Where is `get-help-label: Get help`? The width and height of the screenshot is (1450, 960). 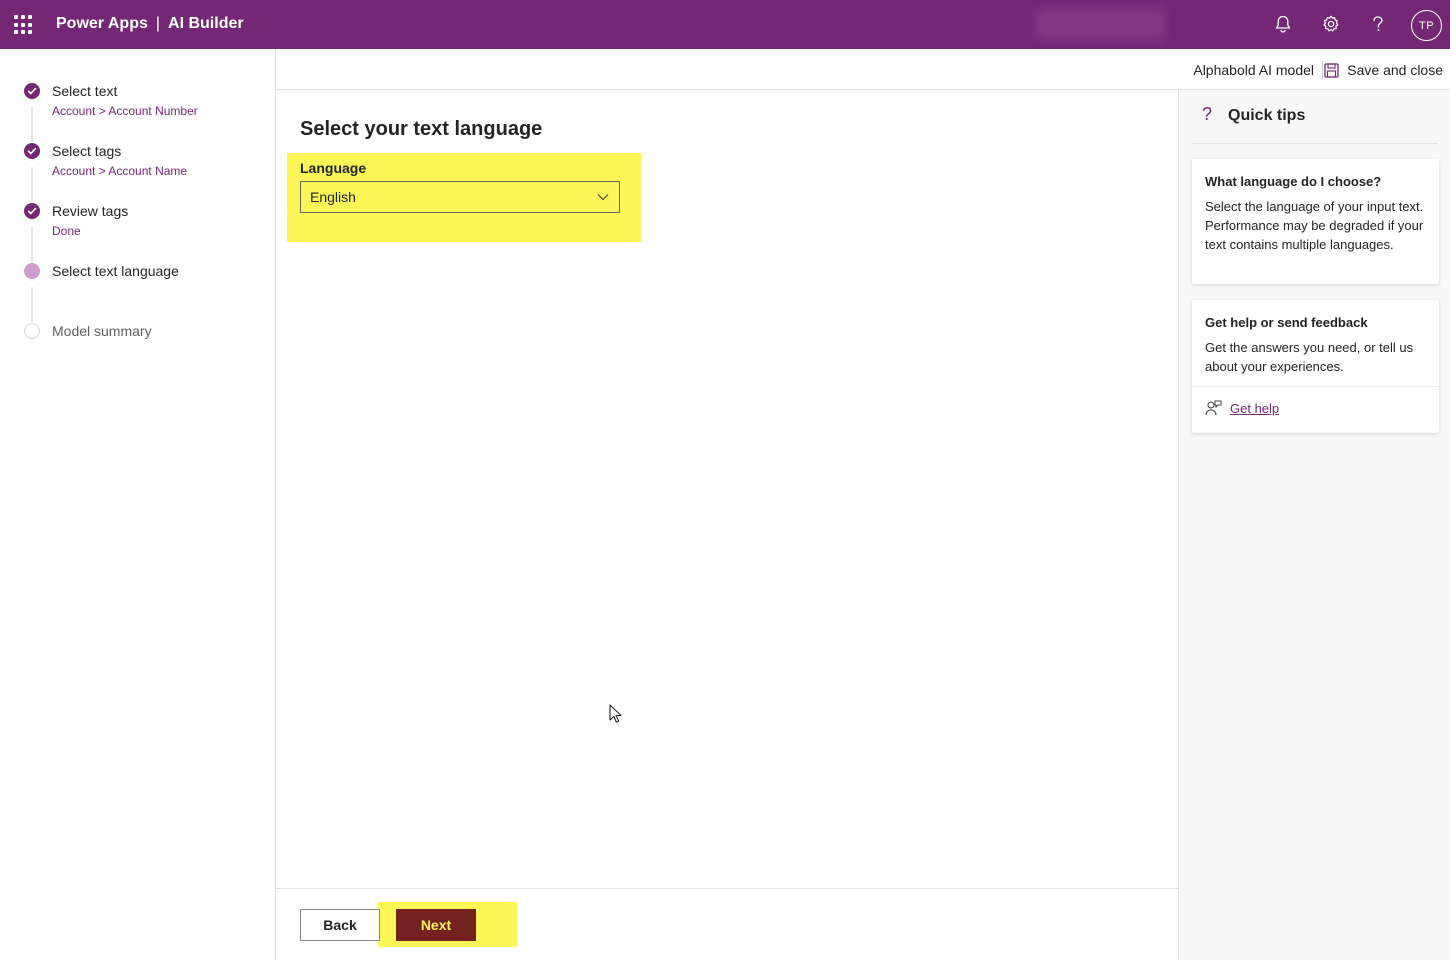 get-help-label: Get help is located at coordinates (1255, 408).